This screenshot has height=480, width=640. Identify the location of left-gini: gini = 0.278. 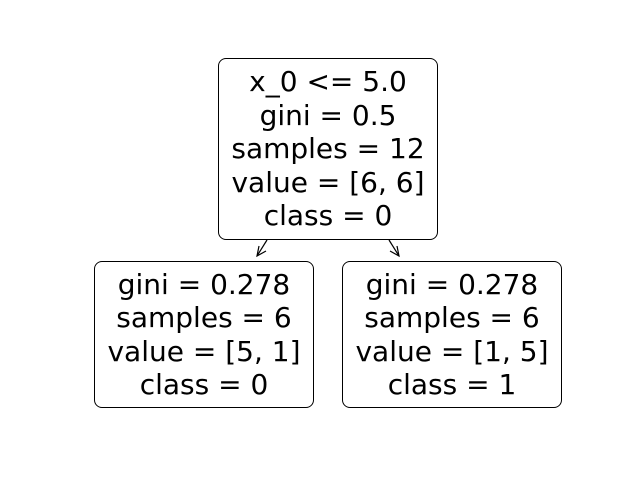
(204, 284).